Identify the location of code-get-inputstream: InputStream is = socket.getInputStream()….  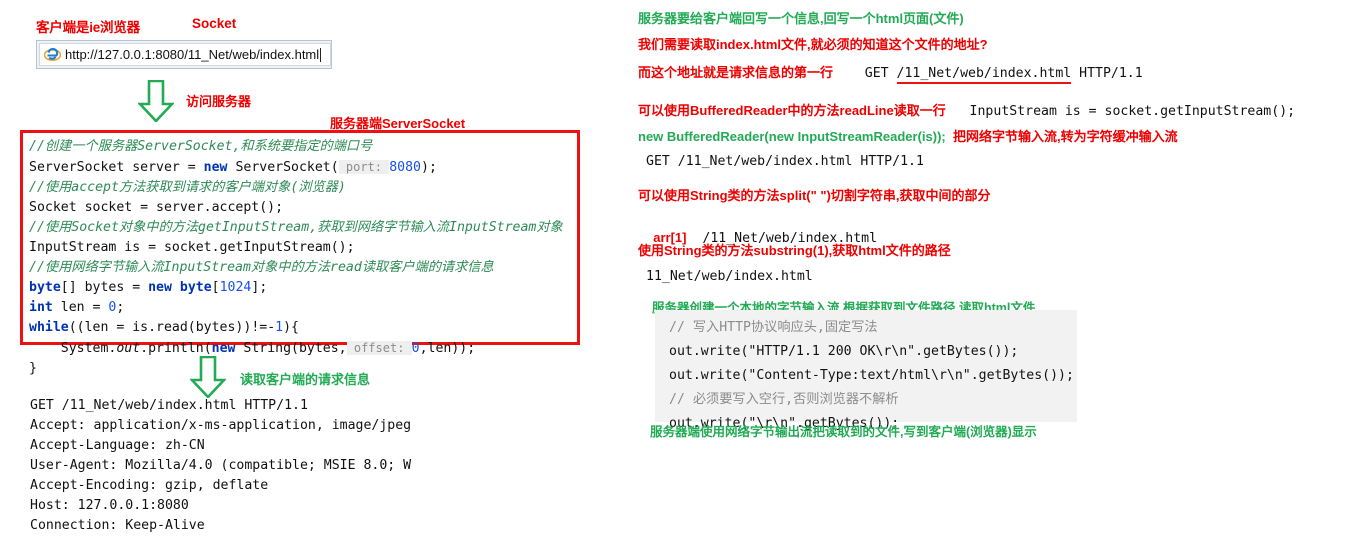
(1132, 111).